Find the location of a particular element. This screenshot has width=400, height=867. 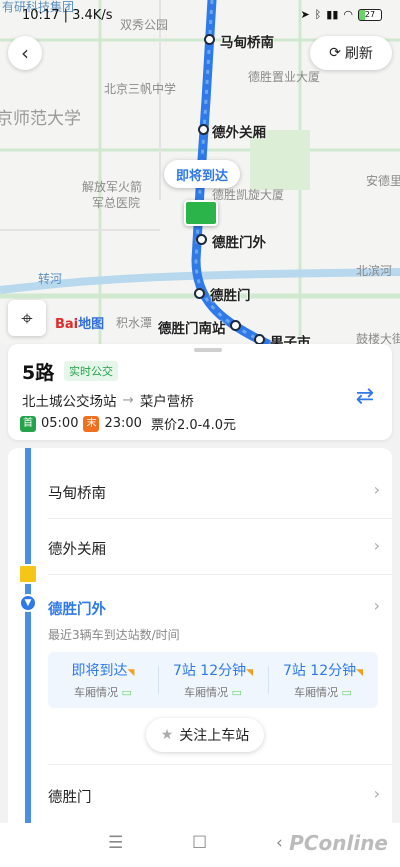

eta-main: 即将到达◥ is located at coordinates (103, 670).